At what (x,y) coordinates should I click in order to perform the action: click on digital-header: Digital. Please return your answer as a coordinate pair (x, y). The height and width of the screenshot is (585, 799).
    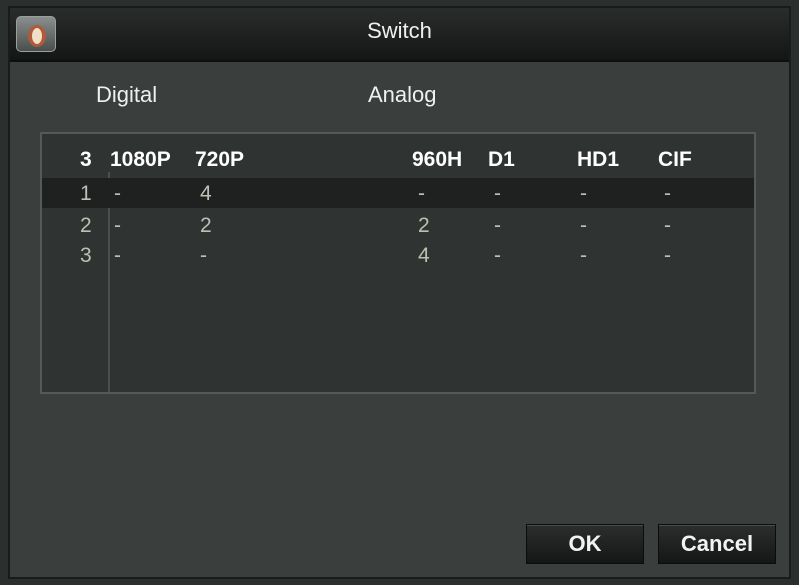
    Looking at the image, I should click on (127, 94).